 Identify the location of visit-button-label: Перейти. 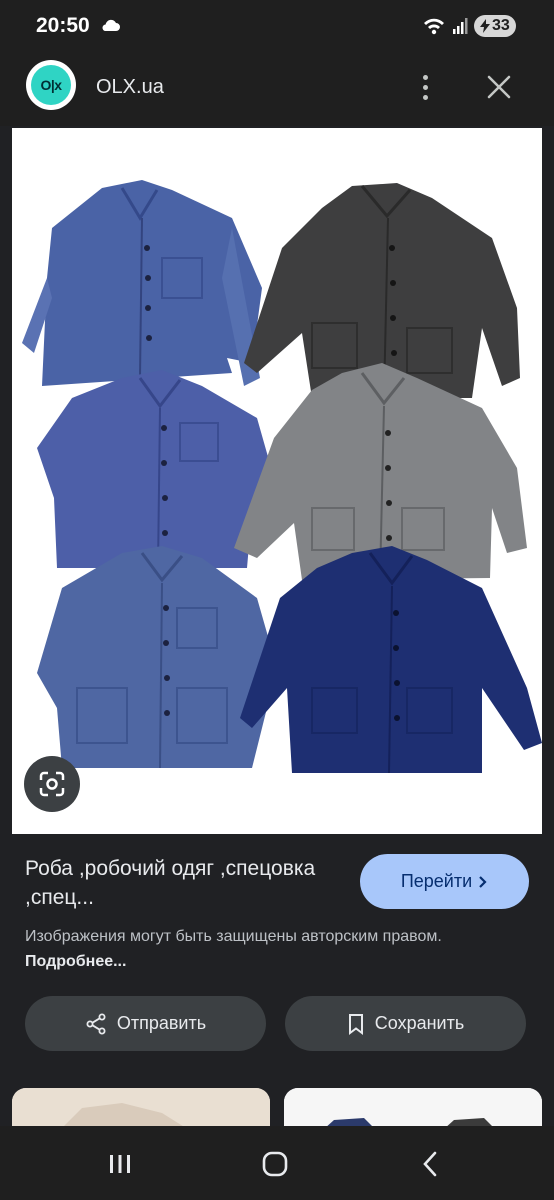
(436, 881).